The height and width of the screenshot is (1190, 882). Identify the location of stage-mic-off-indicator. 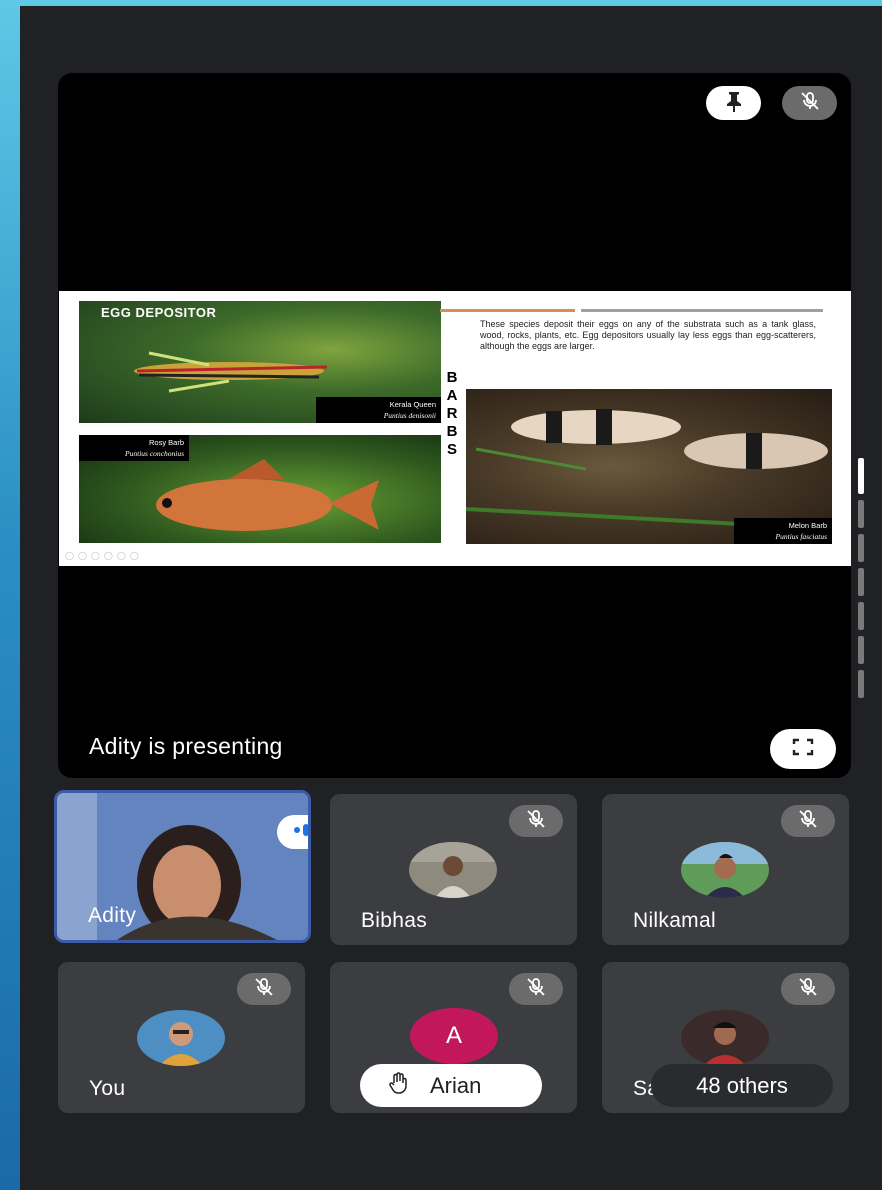
(809, 103).